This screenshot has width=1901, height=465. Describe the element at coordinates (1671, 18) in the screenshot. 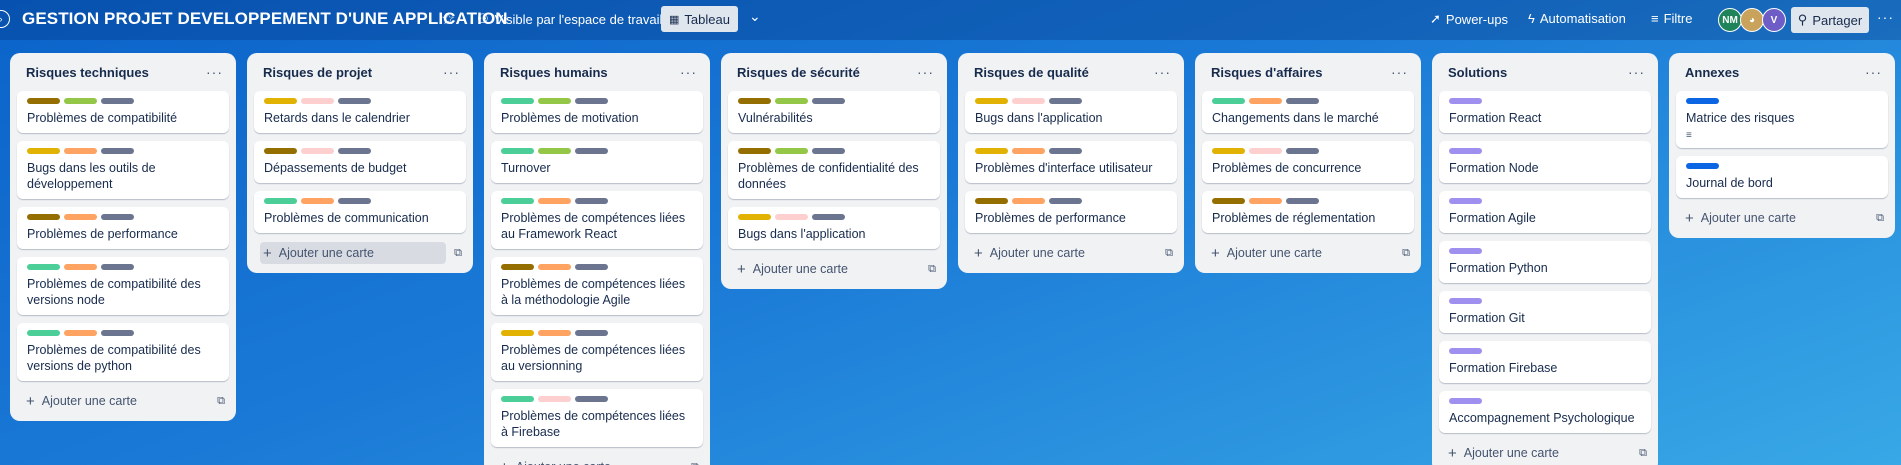

I see `filter-button: ≡ Filtre` at that location.